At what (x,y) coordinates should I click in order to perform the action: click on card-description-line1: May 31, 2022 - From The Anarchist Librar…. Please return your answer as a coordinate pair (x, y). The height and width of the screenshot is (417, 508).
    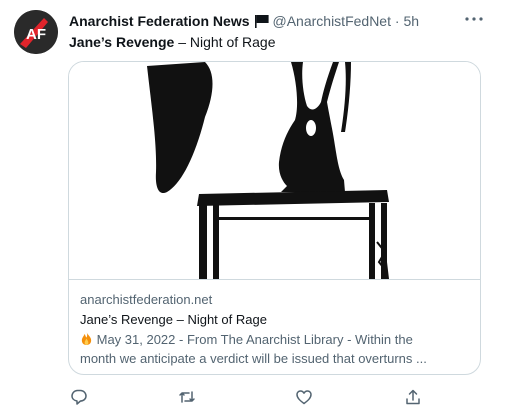
    Looking at the image, I should click on (253, 339).